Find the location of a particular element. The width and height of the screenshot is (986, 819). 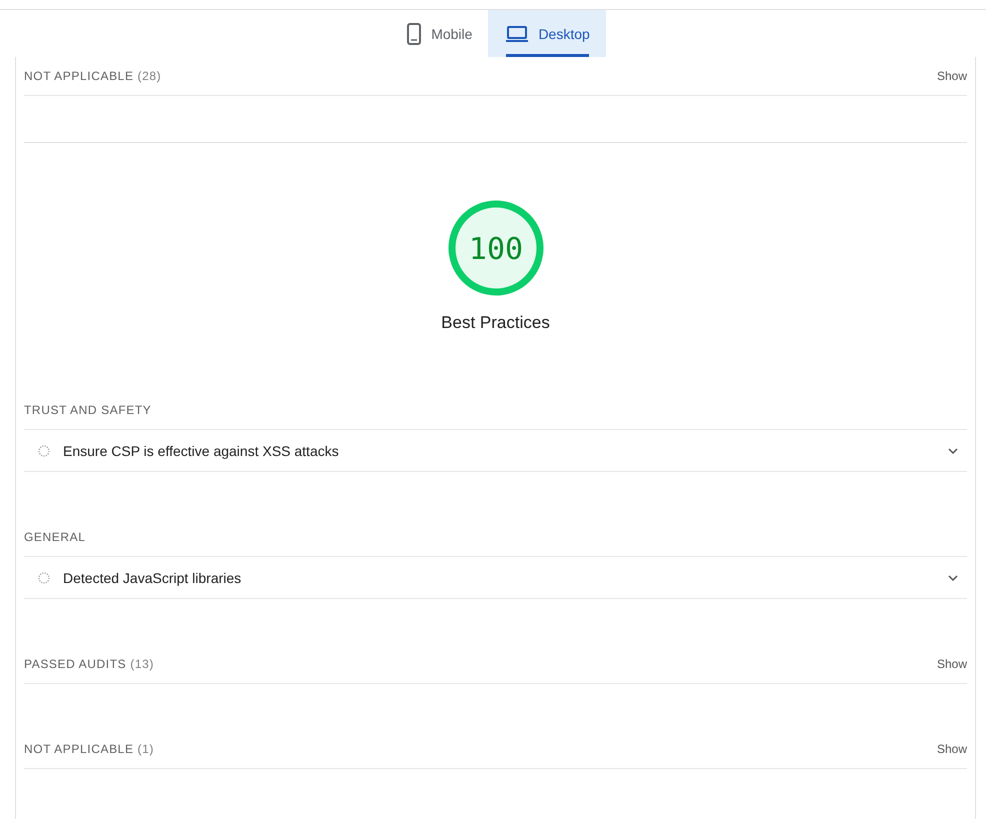

device-tab: Mobile is located at coordinates (438, 33).